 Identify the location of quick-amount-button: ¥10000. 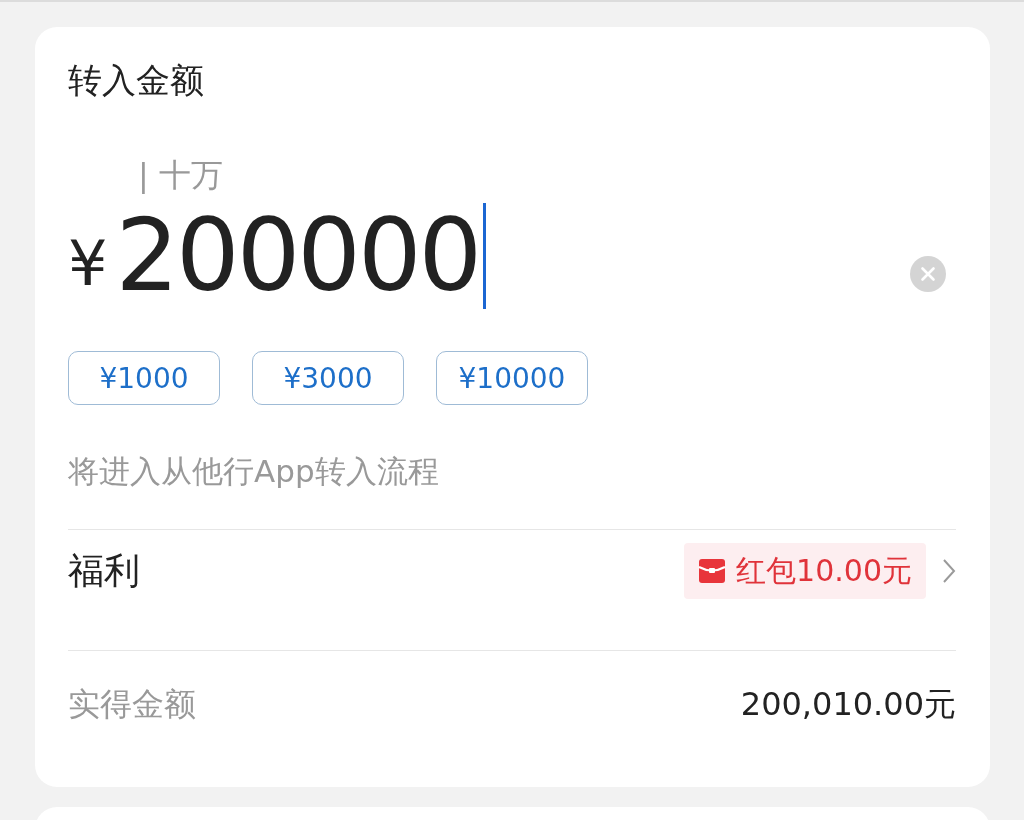
(512, 378).